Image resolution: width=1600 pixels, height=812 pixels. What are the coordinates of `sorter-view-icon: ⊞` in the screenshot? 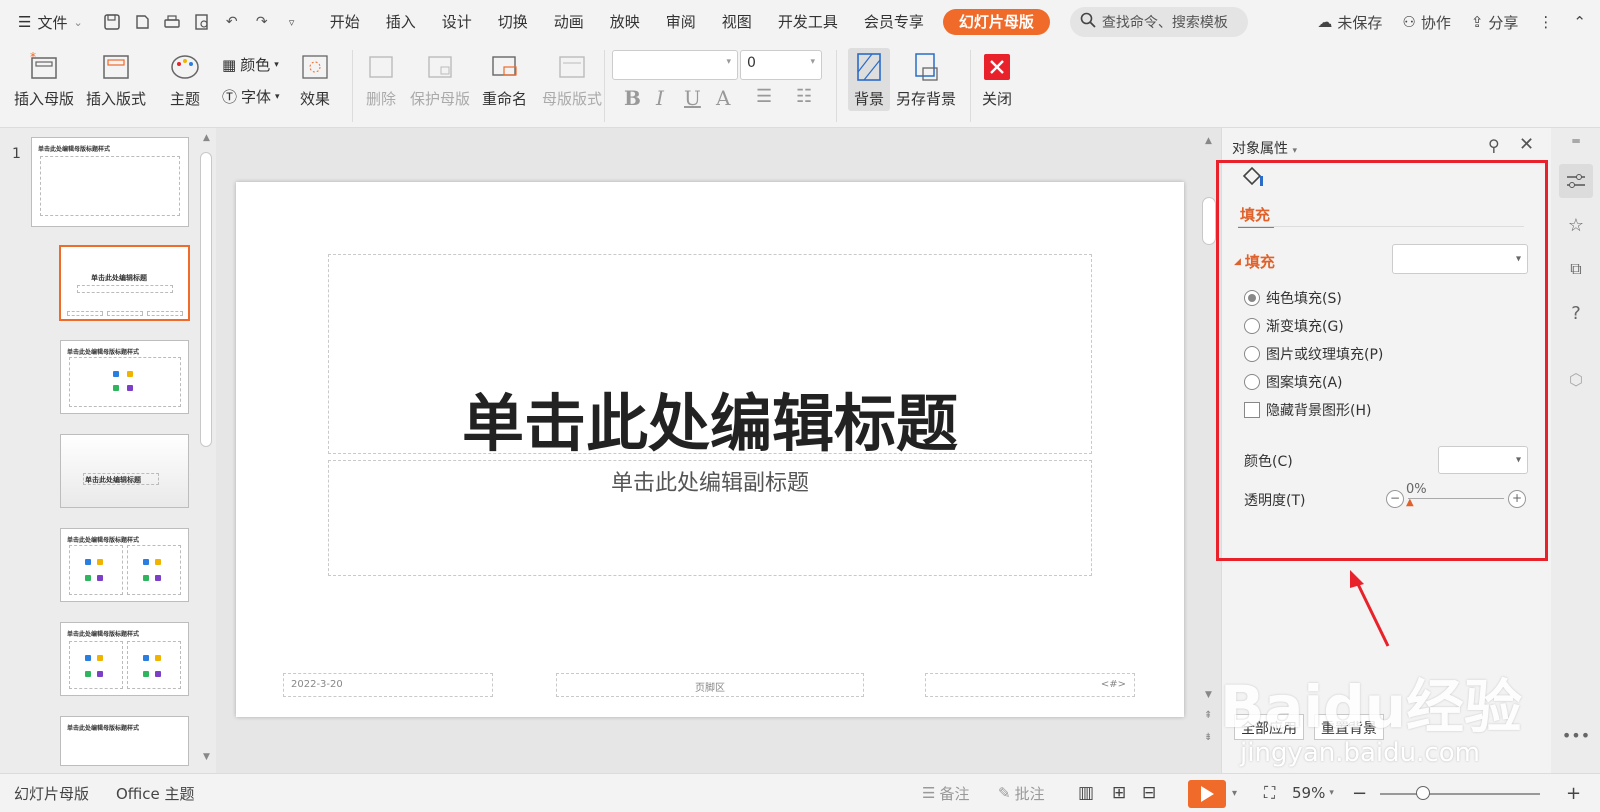 It's located at (1119, 793).